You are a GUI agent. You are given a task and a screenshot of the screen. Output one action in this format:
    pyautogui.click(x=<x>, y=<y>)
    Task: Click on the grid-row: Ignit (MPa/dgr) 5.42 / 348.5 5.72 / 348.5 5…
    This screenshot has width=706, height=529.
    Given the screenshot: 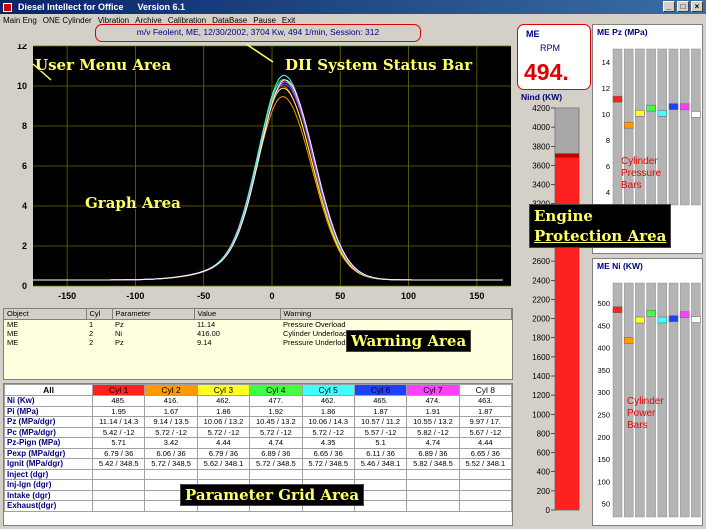 What is the action you would take?
    pyautogui.click(x=258, y=464)
    